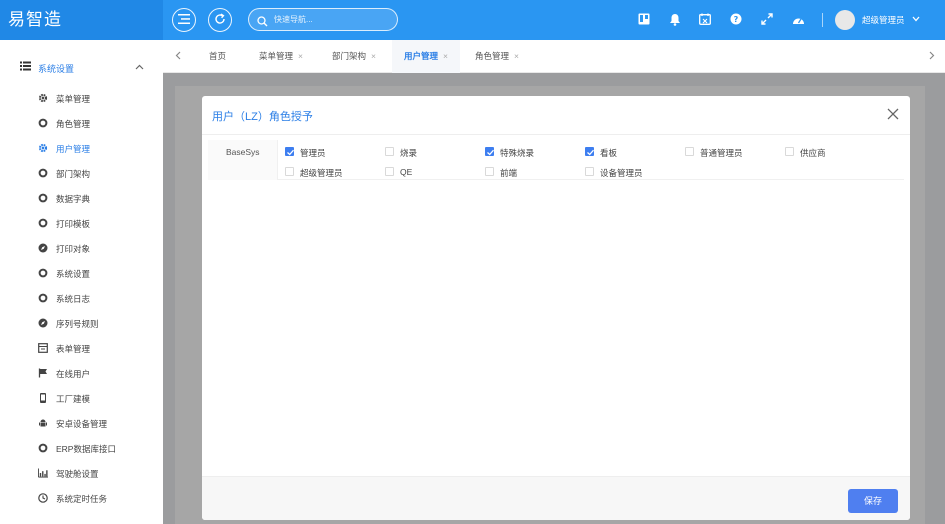 This screenshot has width=945, height=524. Describe the element at coordinates (554, 56) in the screenshot. I see `tab-bar: 首页 菜单管理 × 部门架构 × 用户管理 × 角色管理 ×` at that location.